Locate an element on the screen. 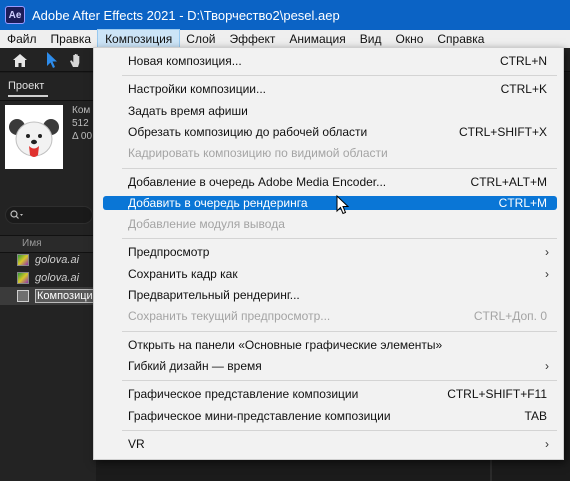 Image resolution: width=570 pixels, height=481 pixels. hand-tool-icon is located at coordinates (76, 60).